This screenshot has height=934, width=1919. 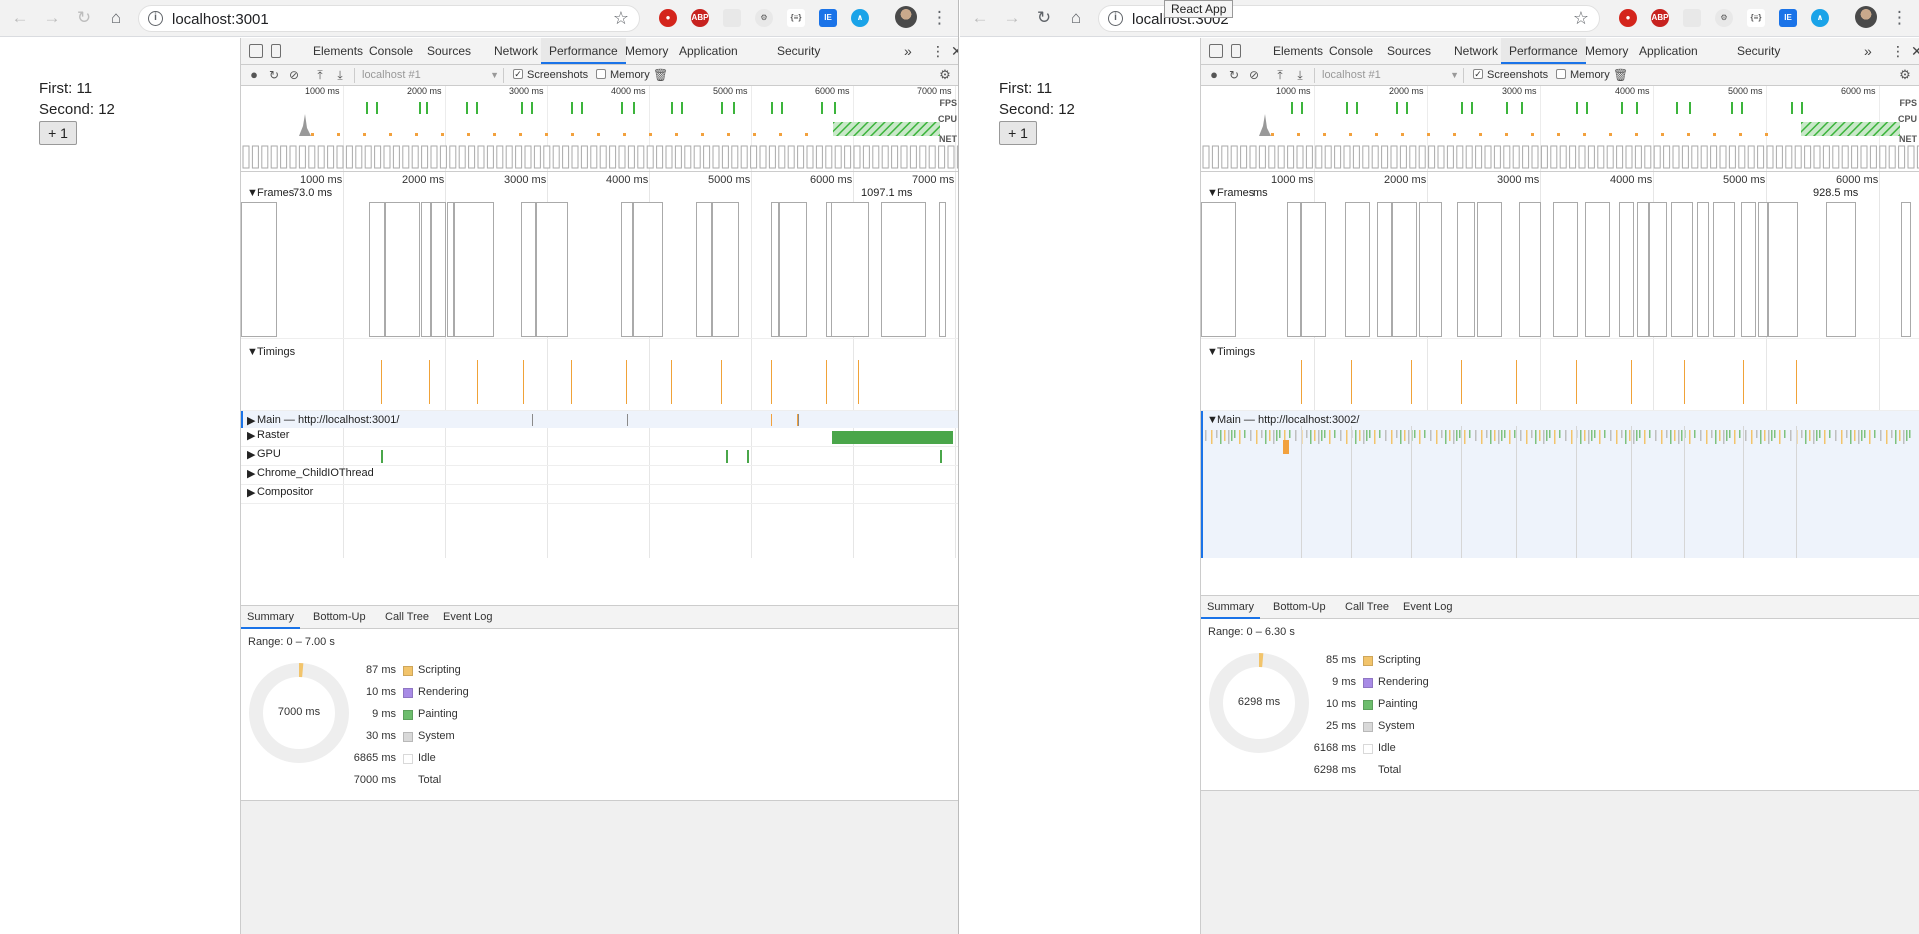 What do you see at coordinates (938, 51) in the screenshot?
I see `devtools-menu-icon: ⋮` at bounding box center [938, 51].